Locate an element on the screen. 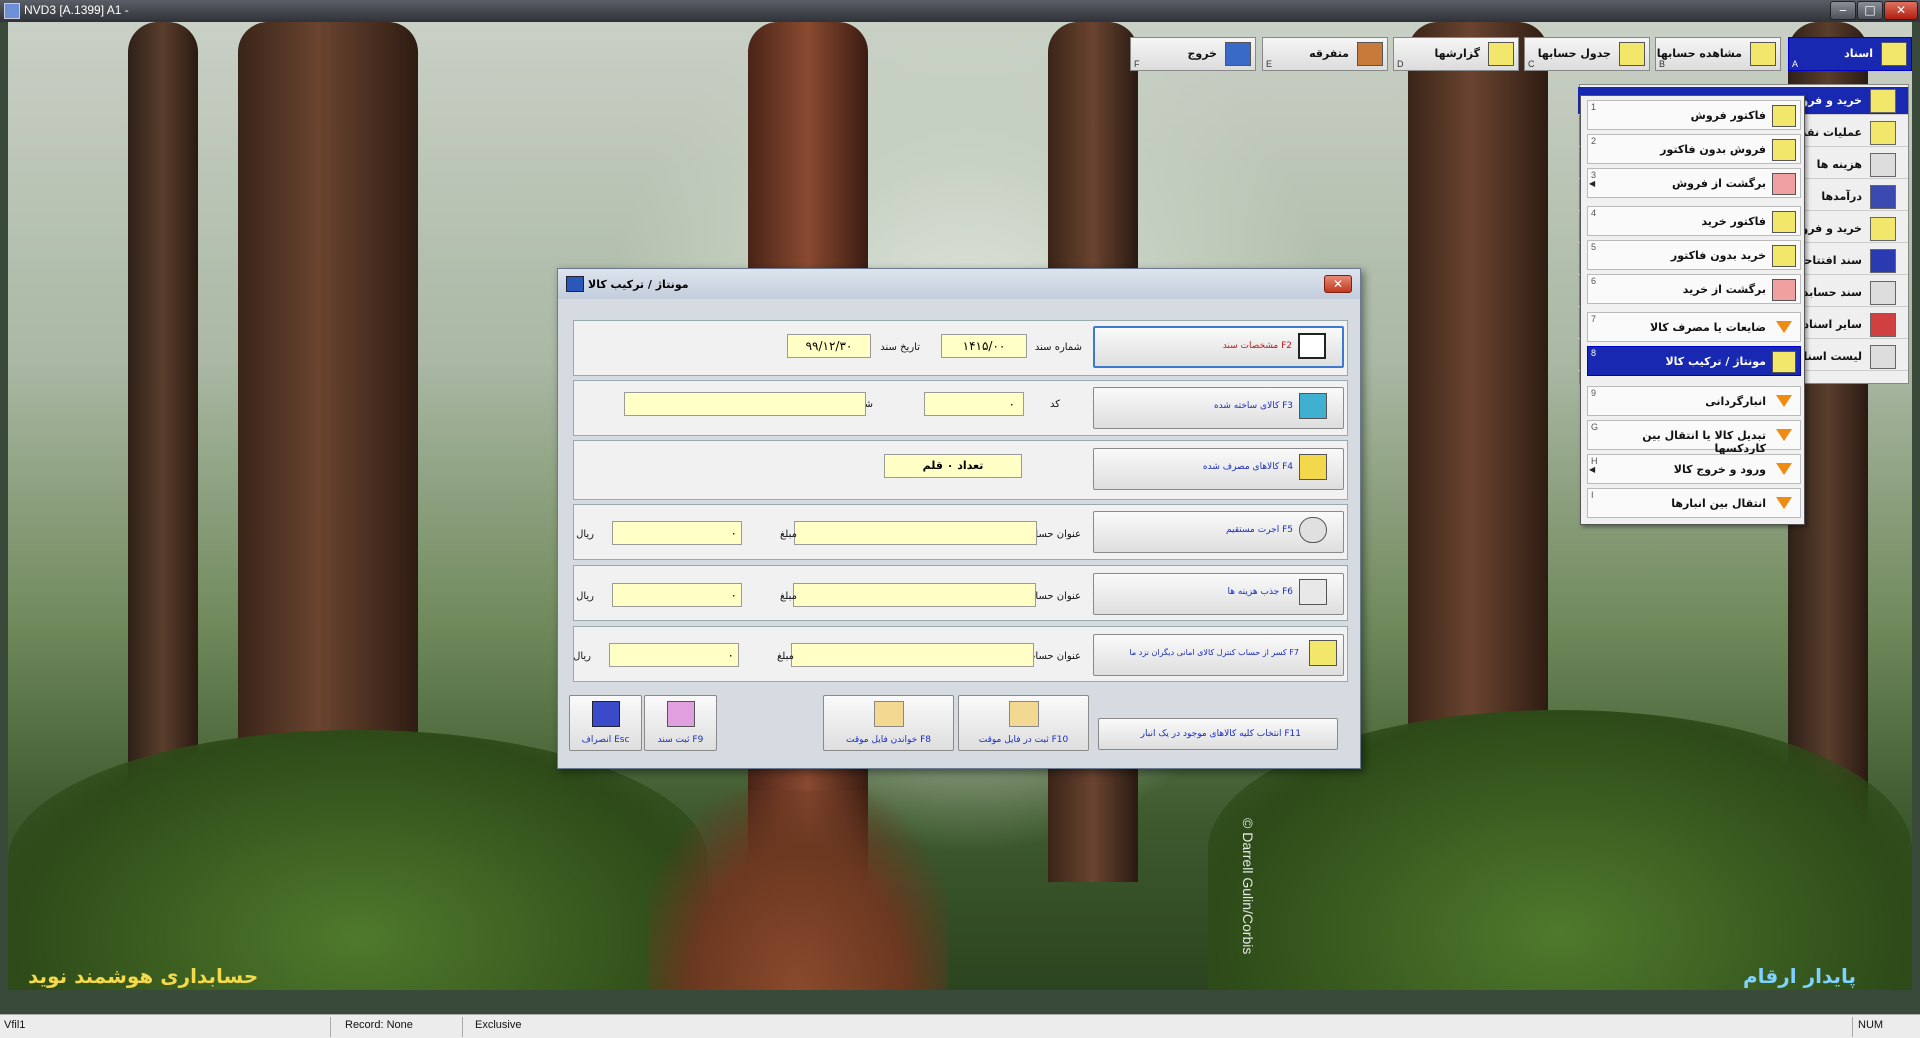 The height and width of the screenshot is (1038, 1920). submenu-label: ضایعات یا مصرف کالا is located at coordinates (1707, 327).